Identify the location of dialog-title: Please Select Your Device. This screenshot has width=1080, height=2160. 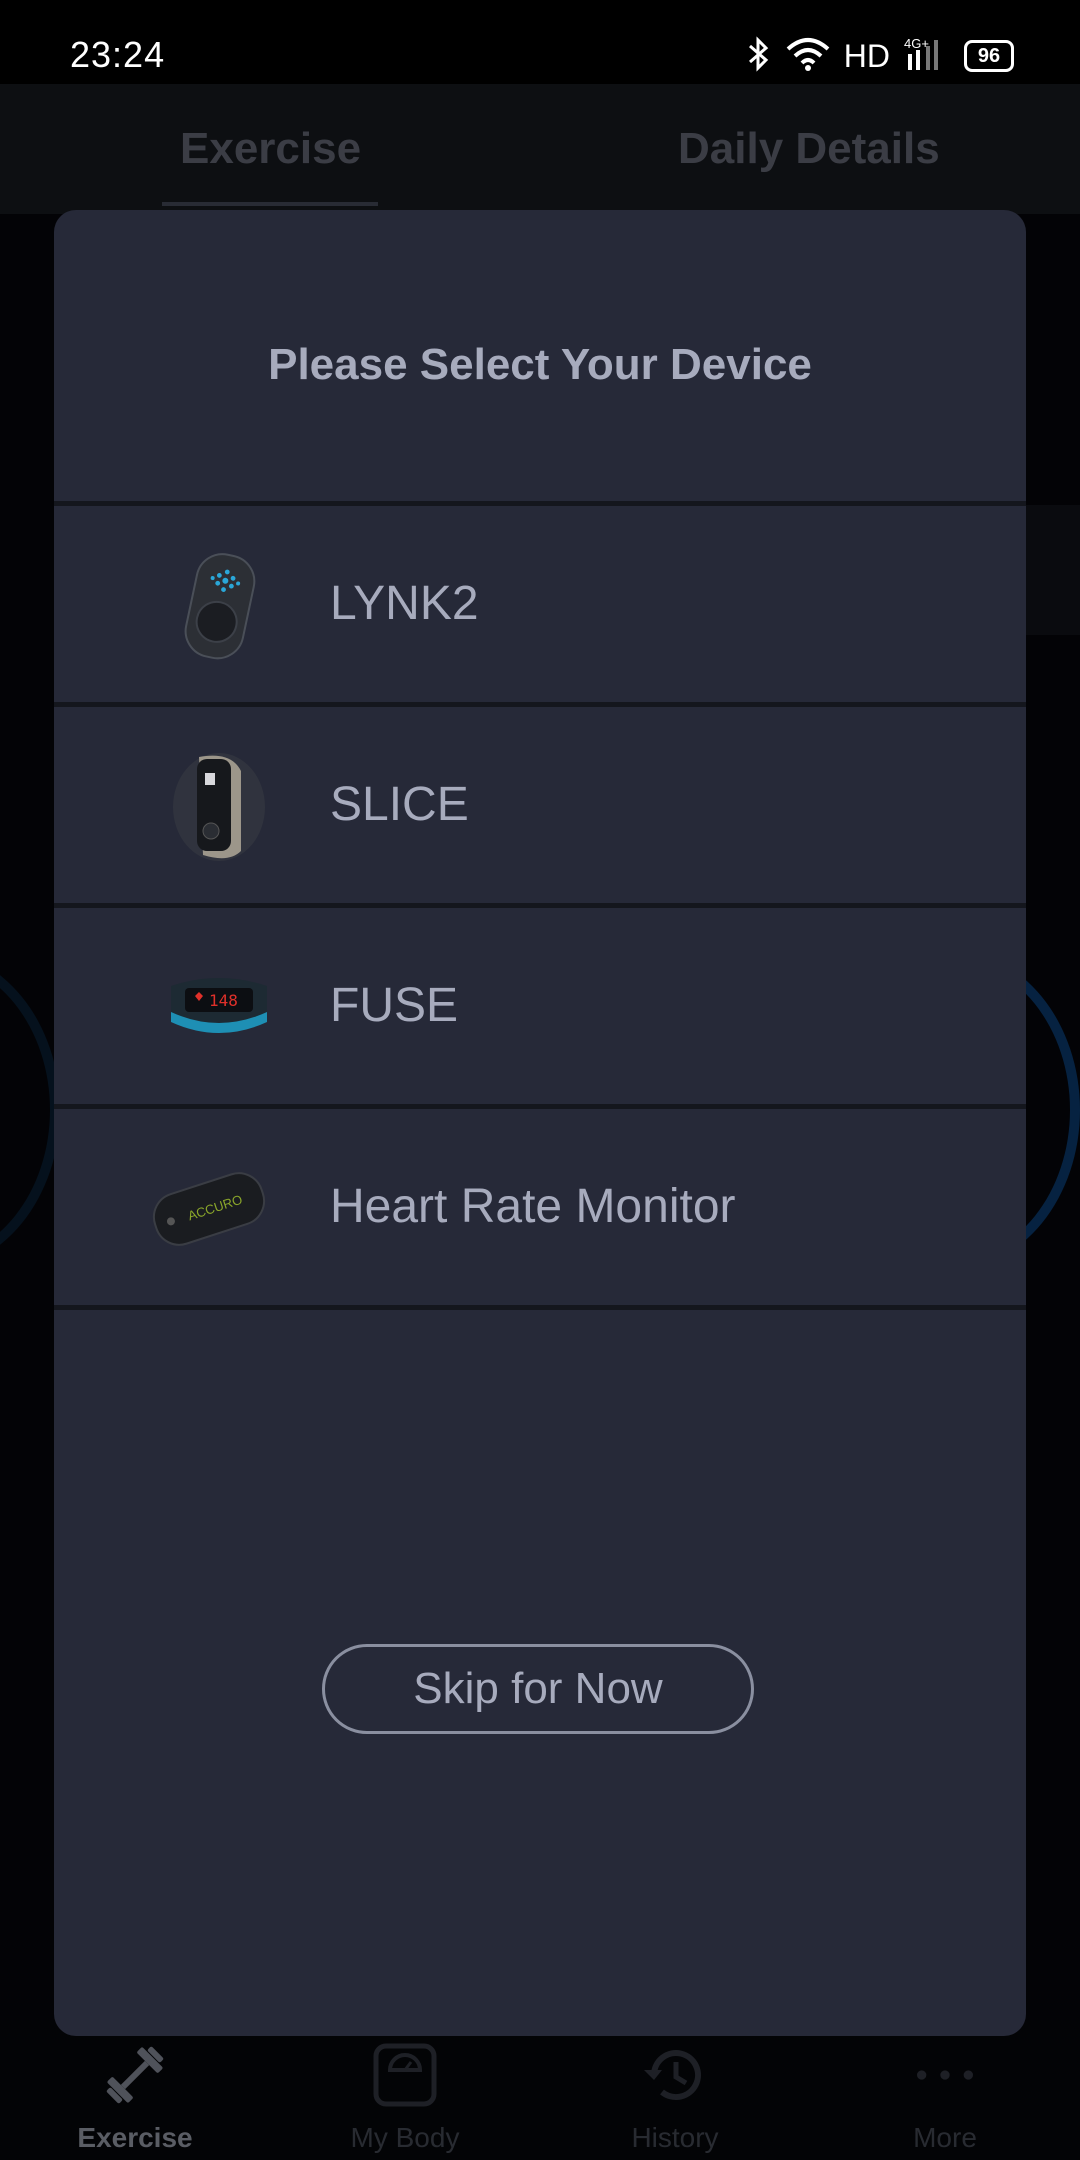
(540, 364).